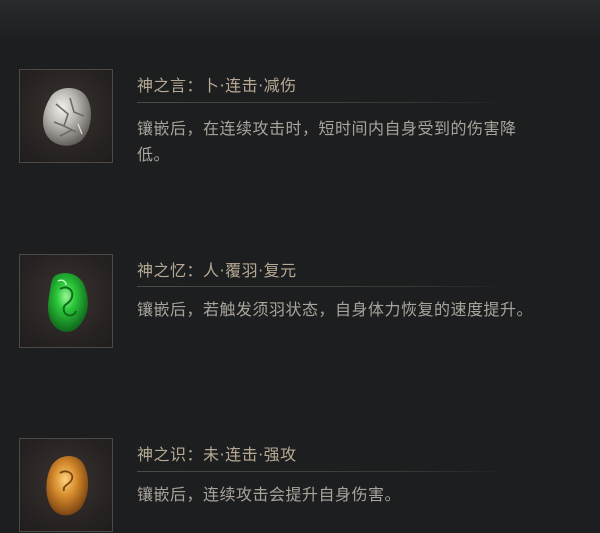 This screenshot has height=533, width=600. I want to click on item-1-desc-line: 镶嵌后，在连续攻击时，短时间内自身受到的伤害降, so click(327, 128).